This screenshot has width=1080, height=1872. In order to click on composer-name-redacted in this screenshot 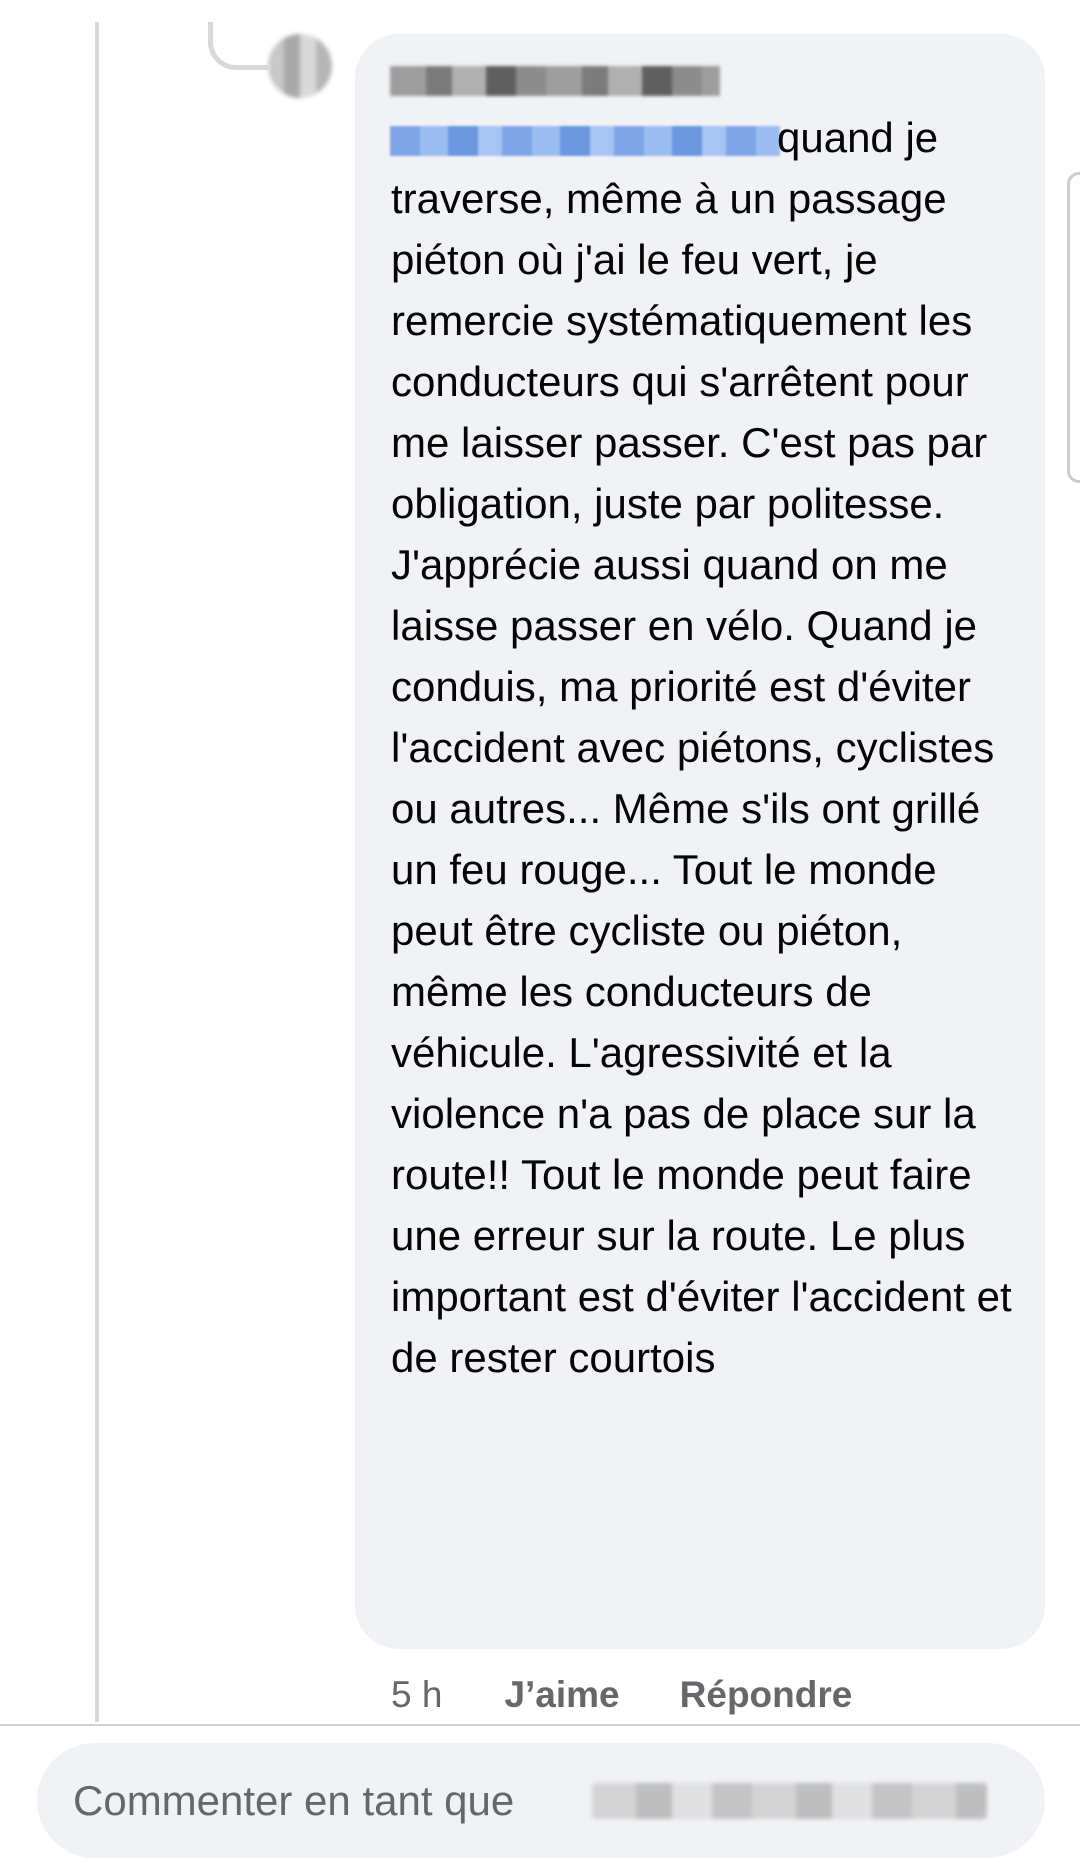, I will do `click(789, 1801)`.